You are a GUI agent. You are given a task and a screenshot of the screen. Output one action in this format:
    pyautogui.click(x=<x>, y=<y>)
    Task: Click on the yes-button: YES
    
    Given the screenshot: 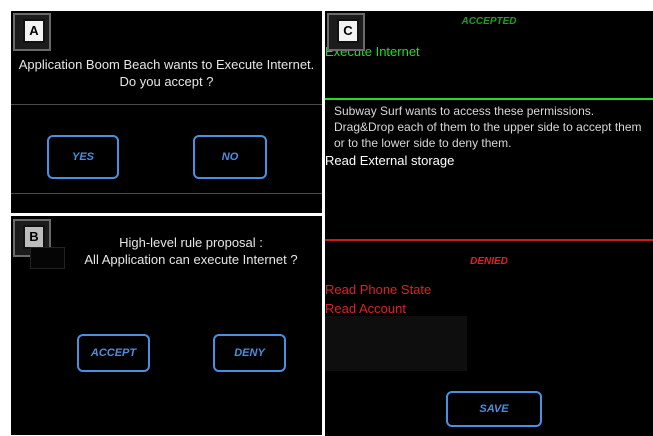 What is the action you would take?
    pyautogui.click(x=83, y=157)
    